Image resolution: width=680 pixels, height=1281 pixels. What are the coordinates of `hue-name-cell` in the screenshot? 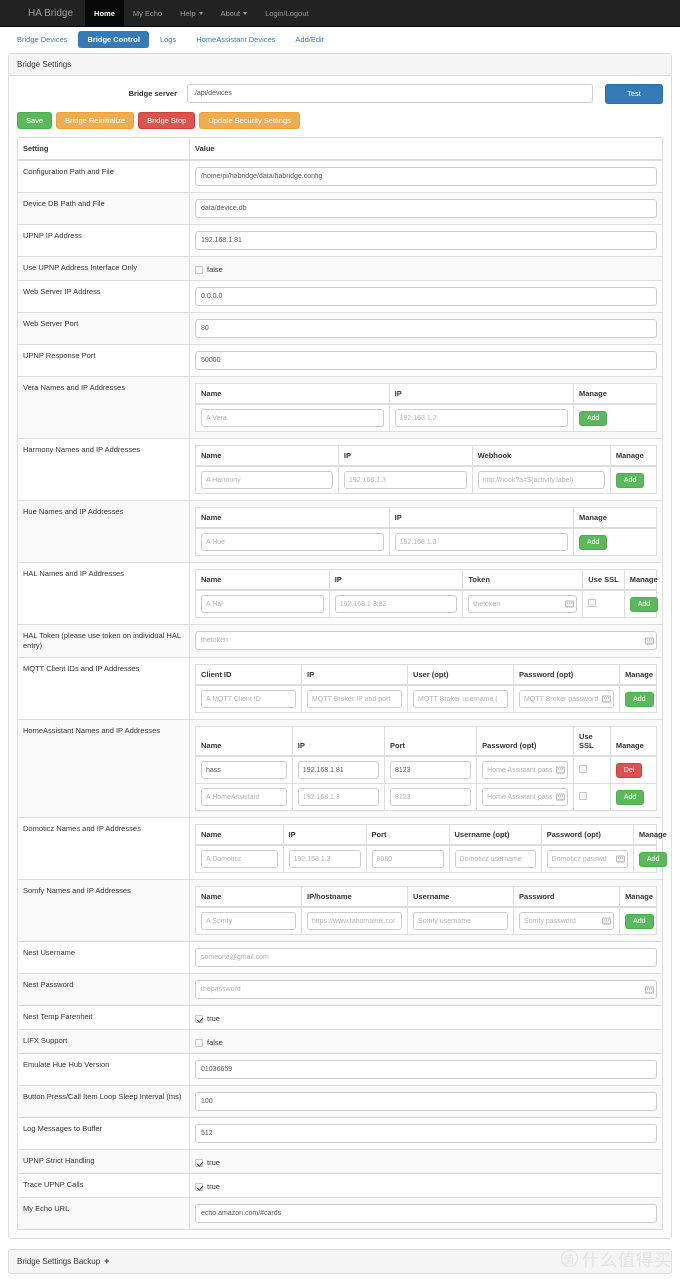 It's located at (292, 541).